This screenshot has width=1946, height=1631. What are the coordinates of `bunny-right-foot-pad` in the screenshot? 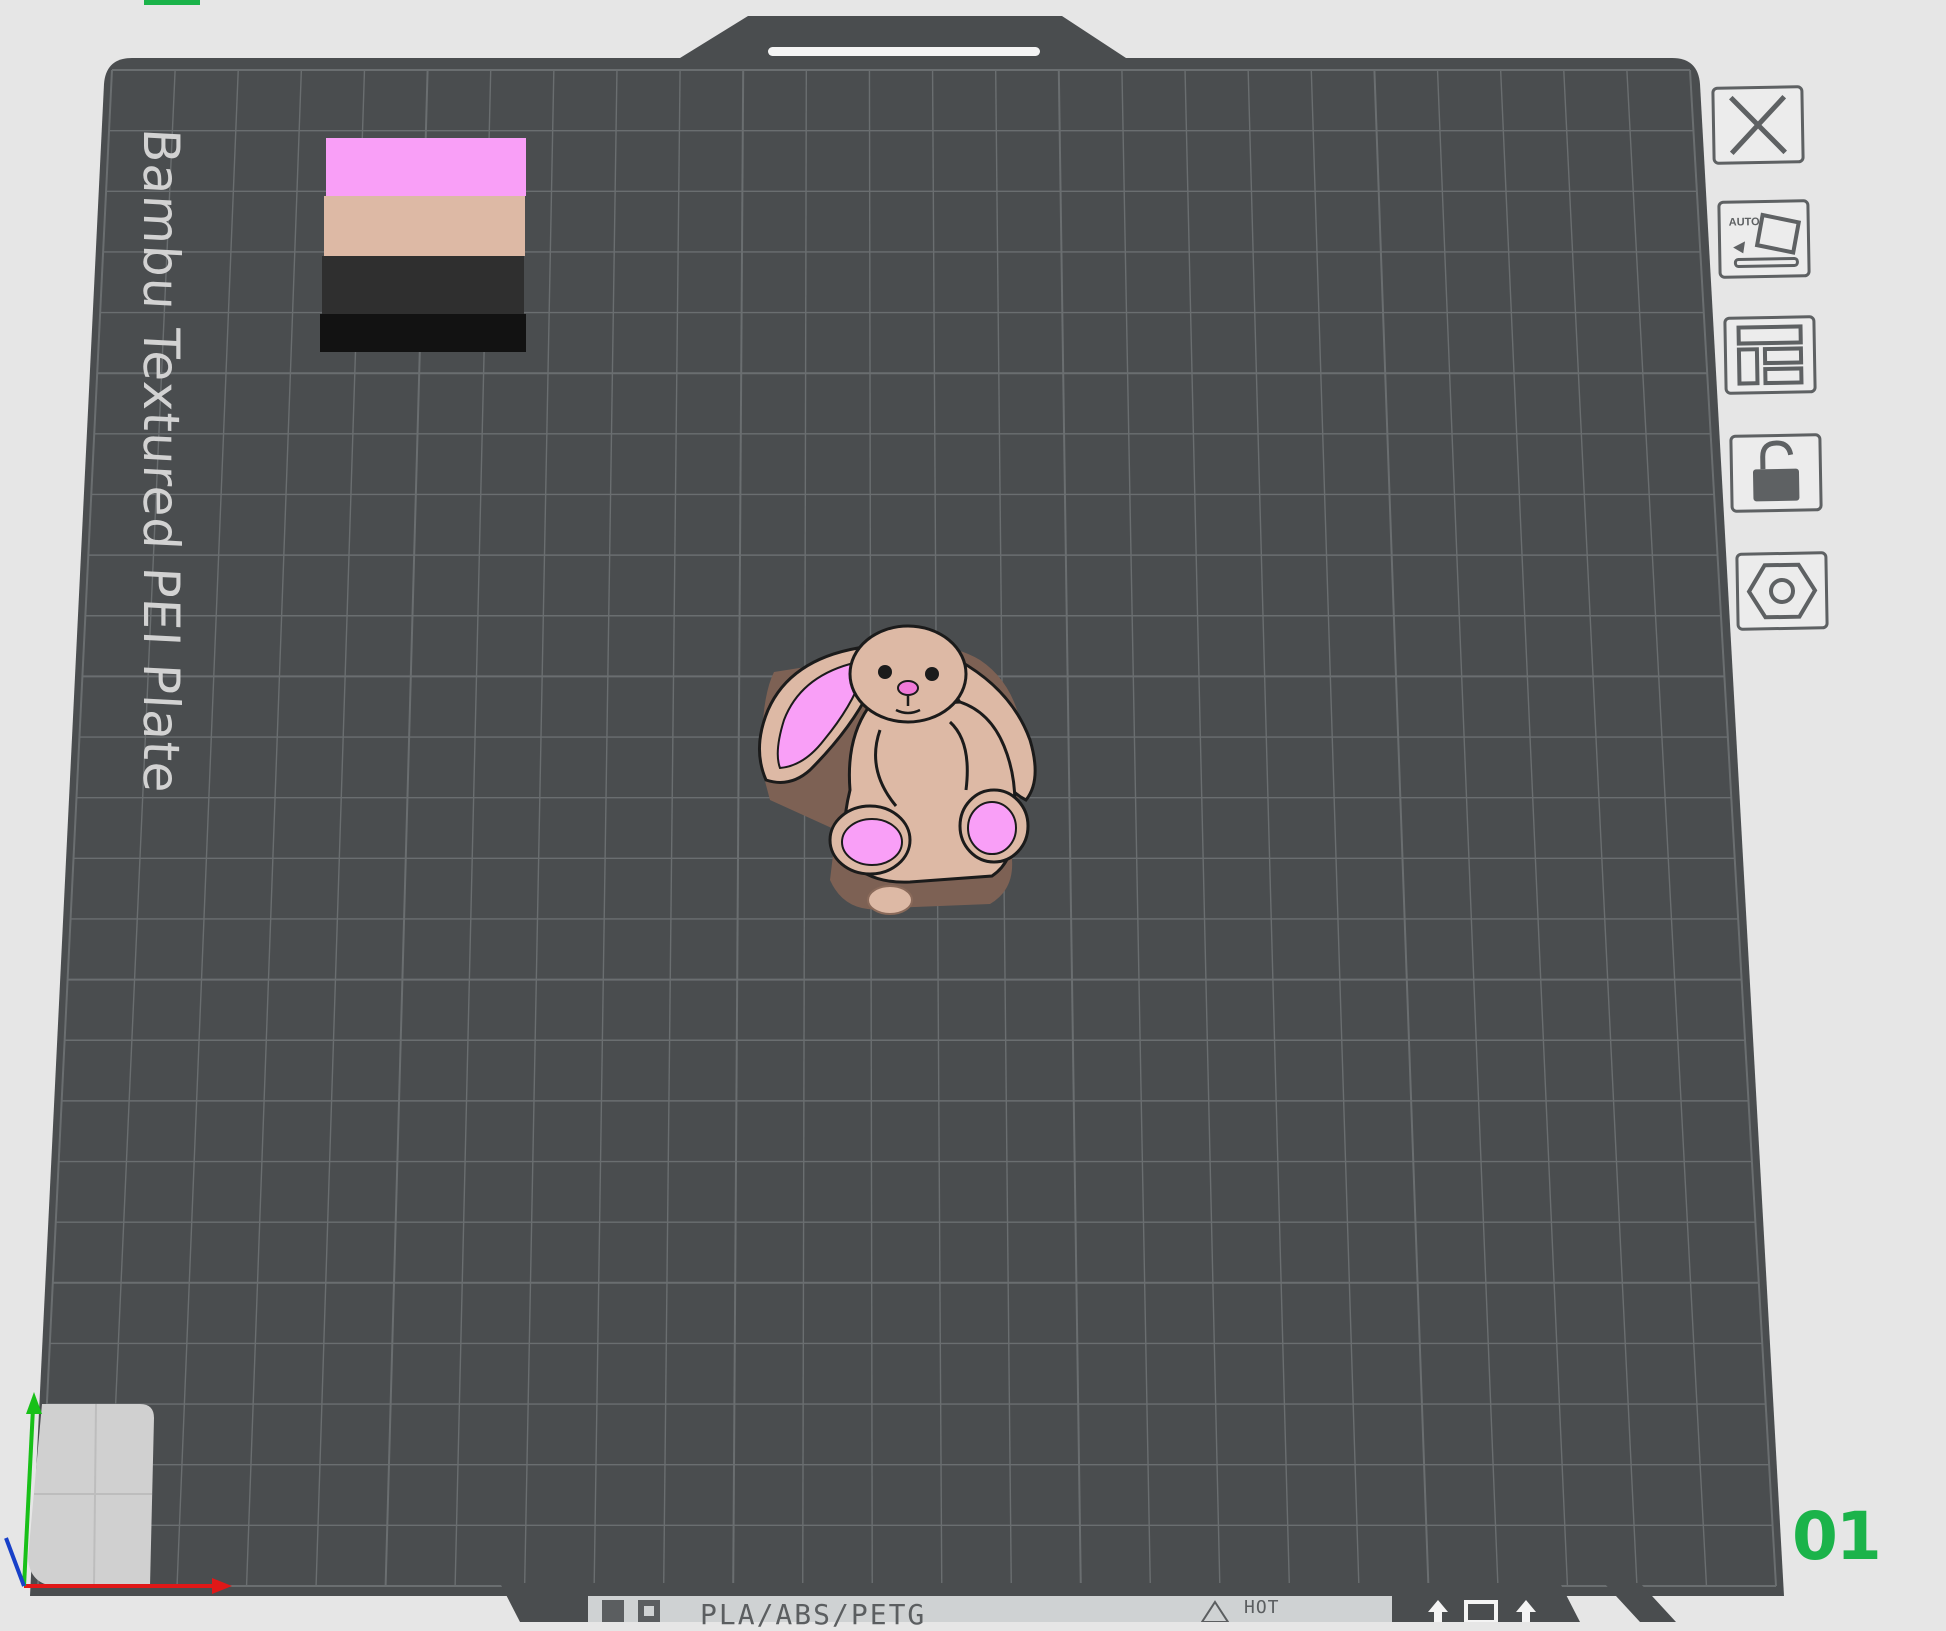 It's located at (992, 828).